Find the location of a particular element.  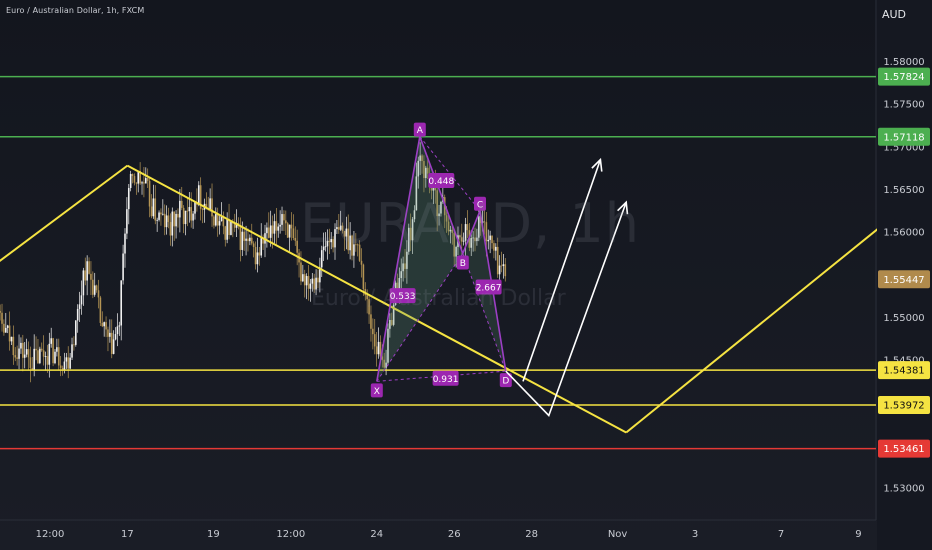

pattern-ratio-label: 0.448 is located at coordinates (441, 182).